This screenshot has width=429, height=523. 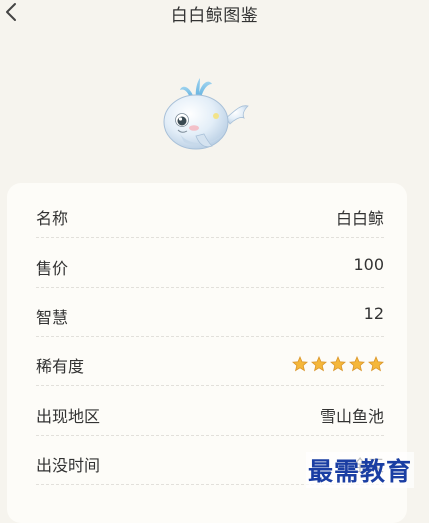 What do you see at coordinates (52, 218) in the screenshot?
I see `name-label: 名称` at bounding box center [52, 218].